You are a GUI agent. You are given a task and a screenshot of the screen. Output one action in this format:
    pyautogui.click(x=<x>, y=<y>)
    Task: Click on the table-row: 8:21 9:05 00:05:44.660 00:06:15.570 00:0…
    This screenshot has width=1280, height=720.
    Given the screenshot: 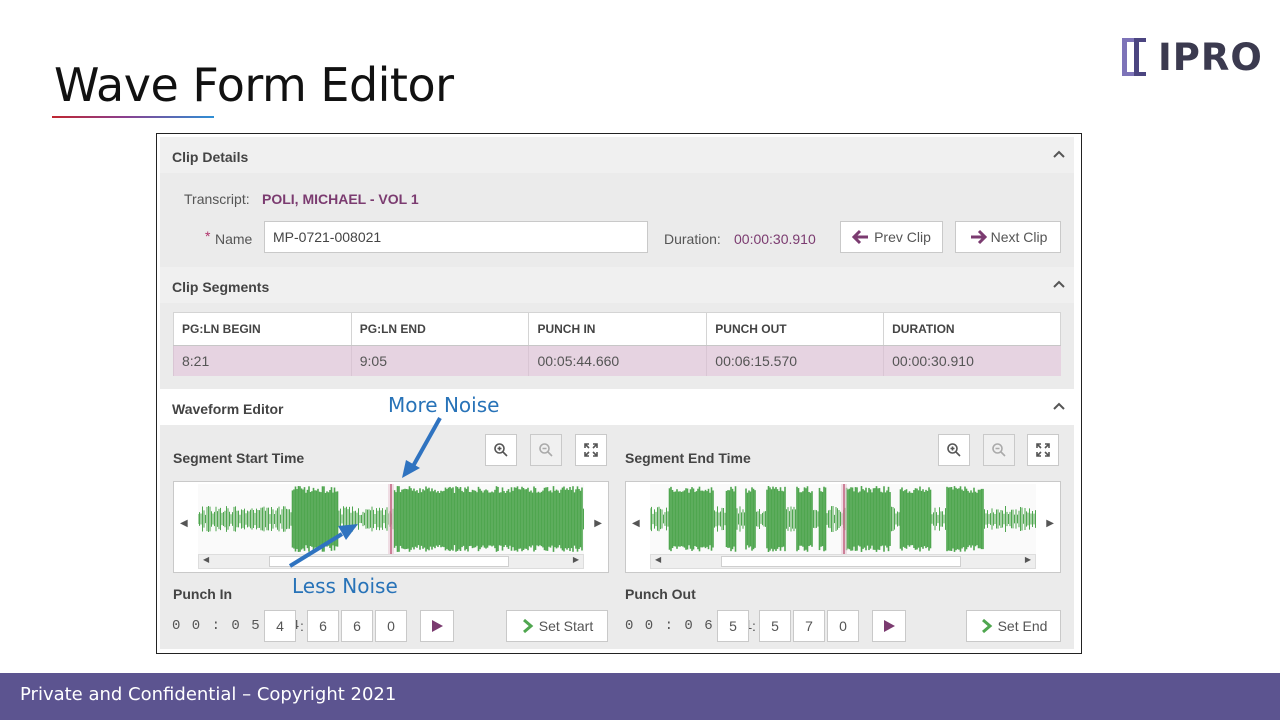 What is the action you would take?
    pyautogui.click(x=617, y=360)
    